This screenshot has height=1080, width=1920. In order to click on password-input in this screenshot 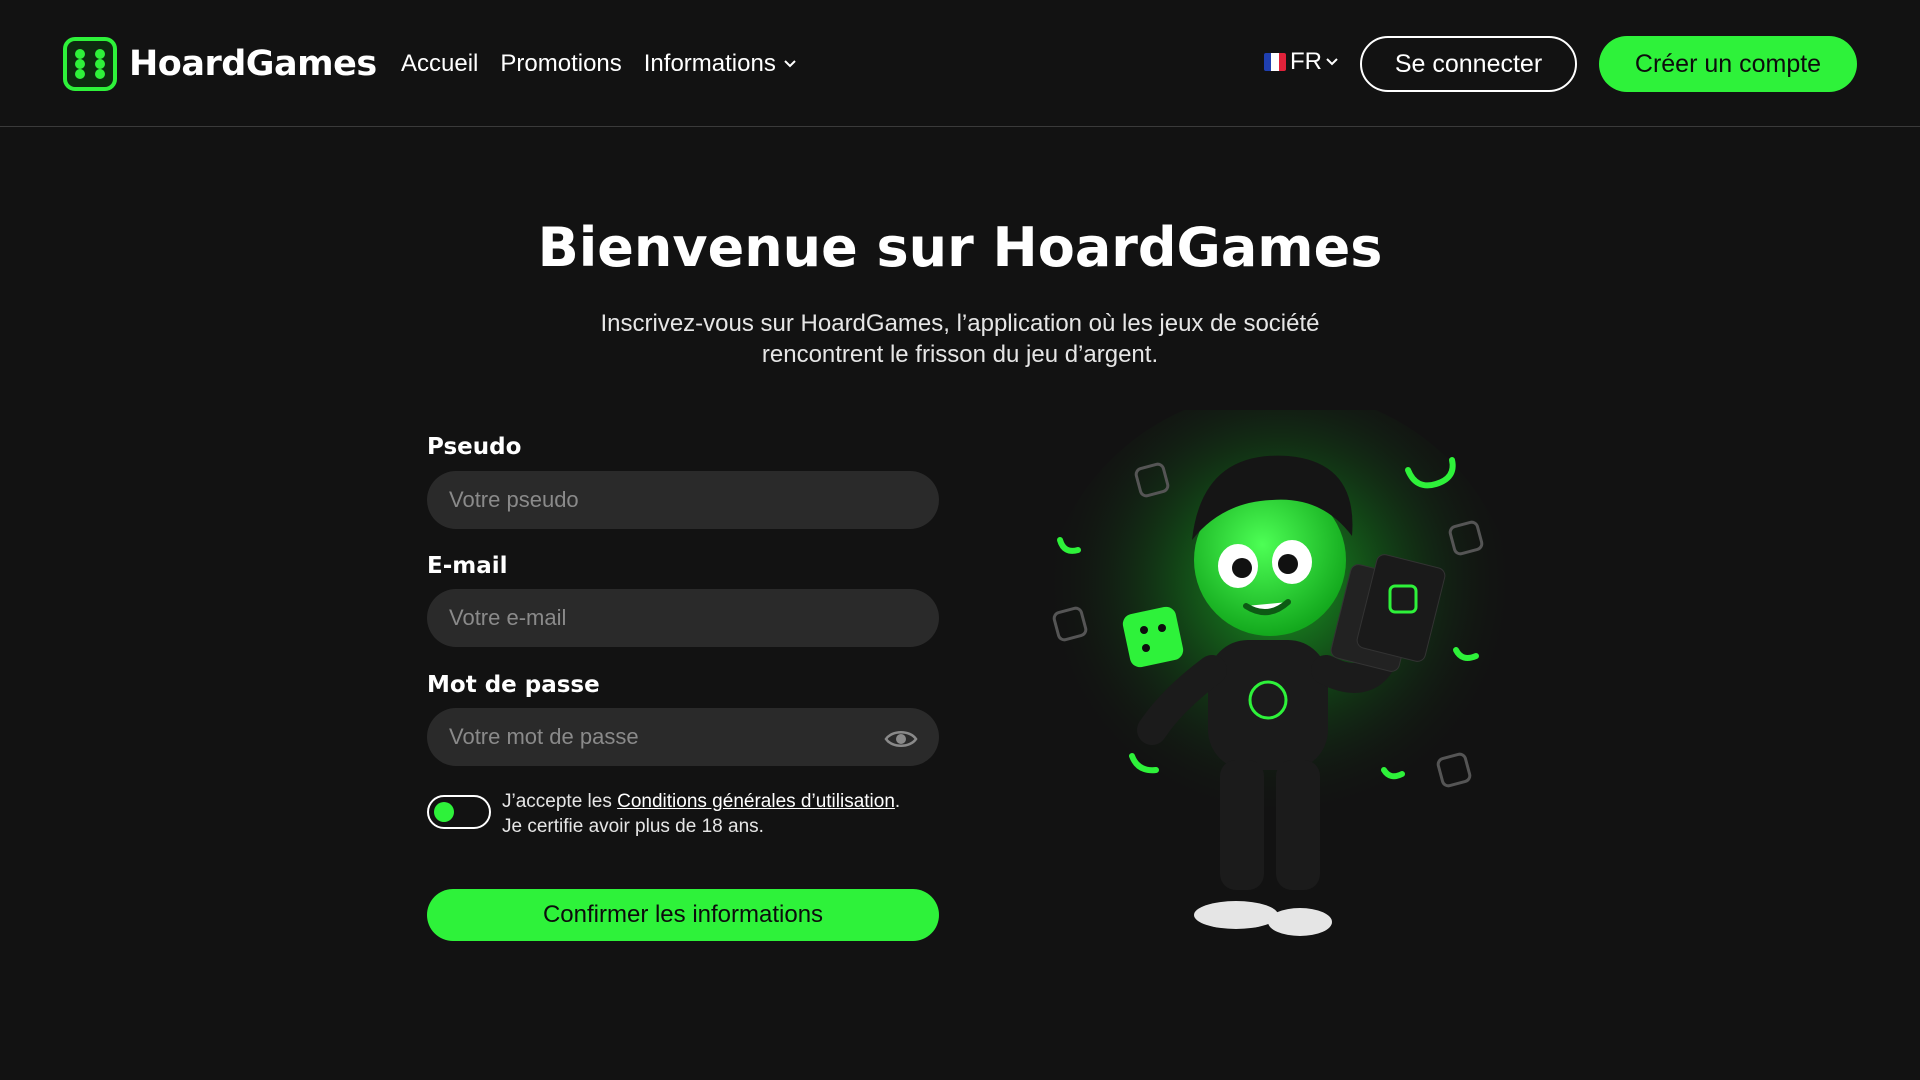, I will do `click(683, 737)`.